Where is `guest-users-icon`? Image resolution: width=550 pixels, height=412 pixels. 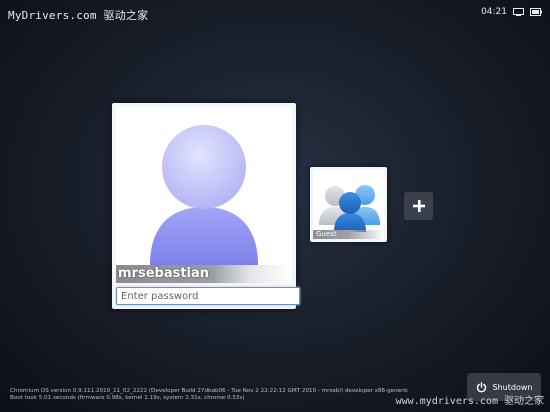 guest-users-icon is located at coordinates (349, 208).